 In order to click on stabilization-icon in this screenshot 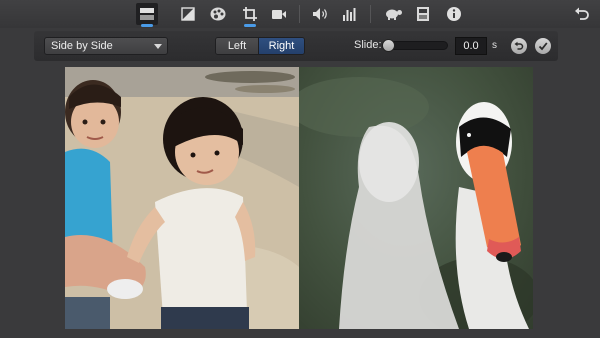, I will do `click(279, 14)`.